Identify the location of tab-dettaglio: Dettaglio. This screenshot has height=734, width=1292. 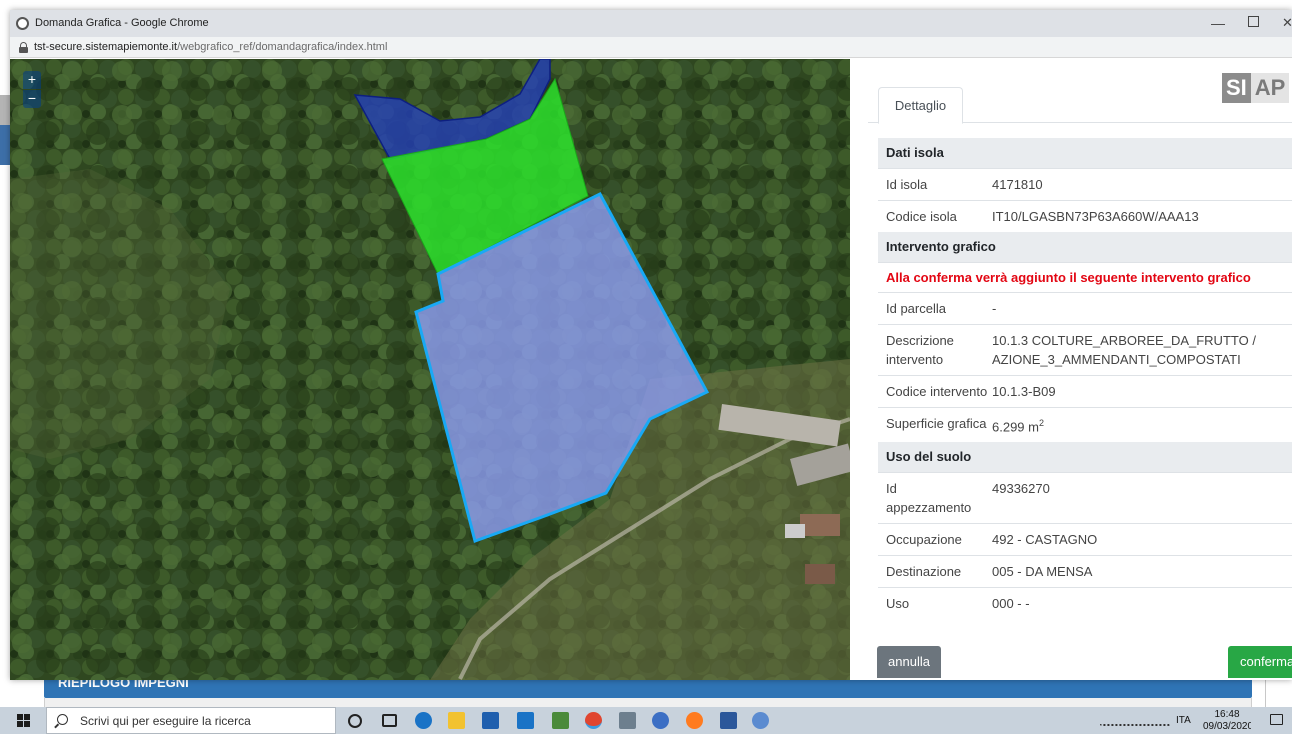
(920, 105).